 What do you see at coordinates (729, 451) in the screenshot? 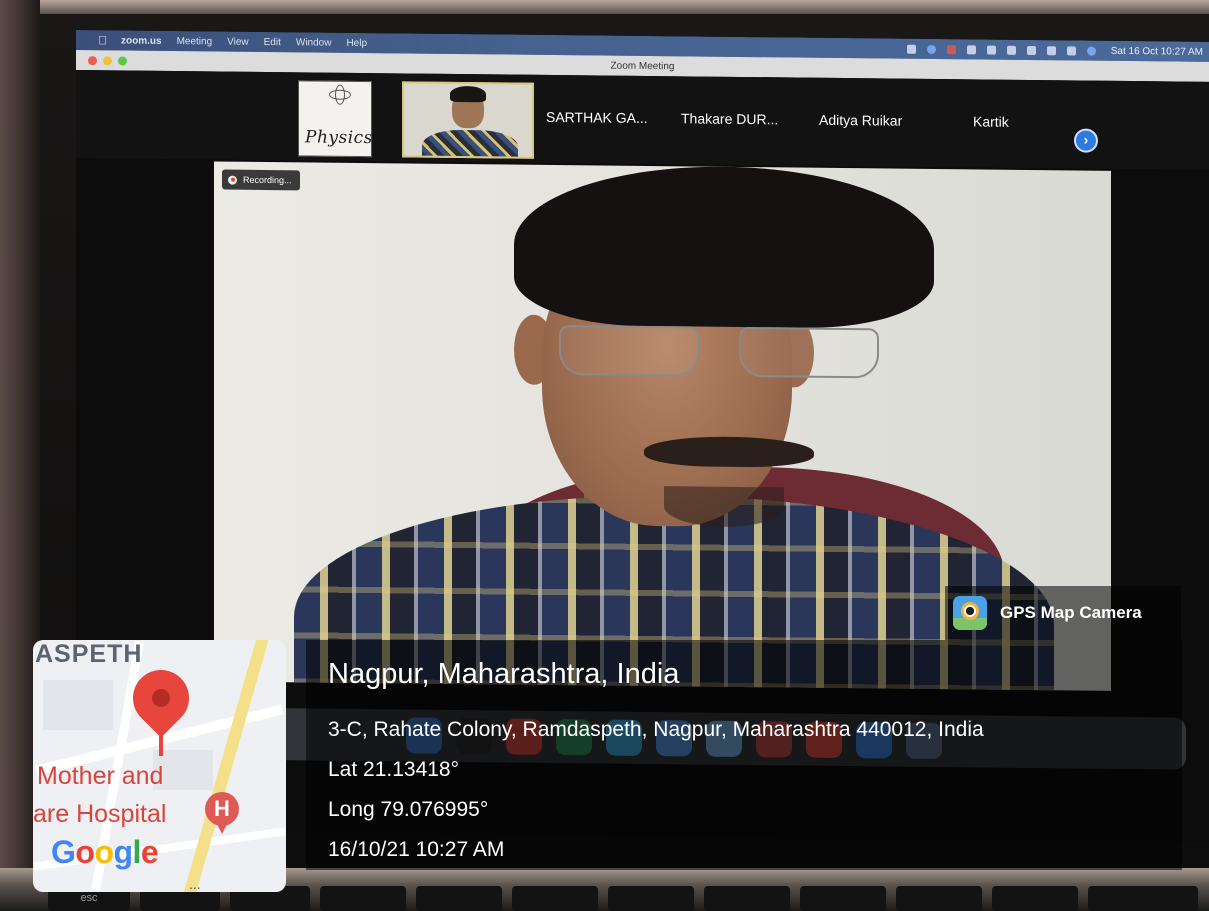
I see `person-mustache` at bounding box center [729, 451].